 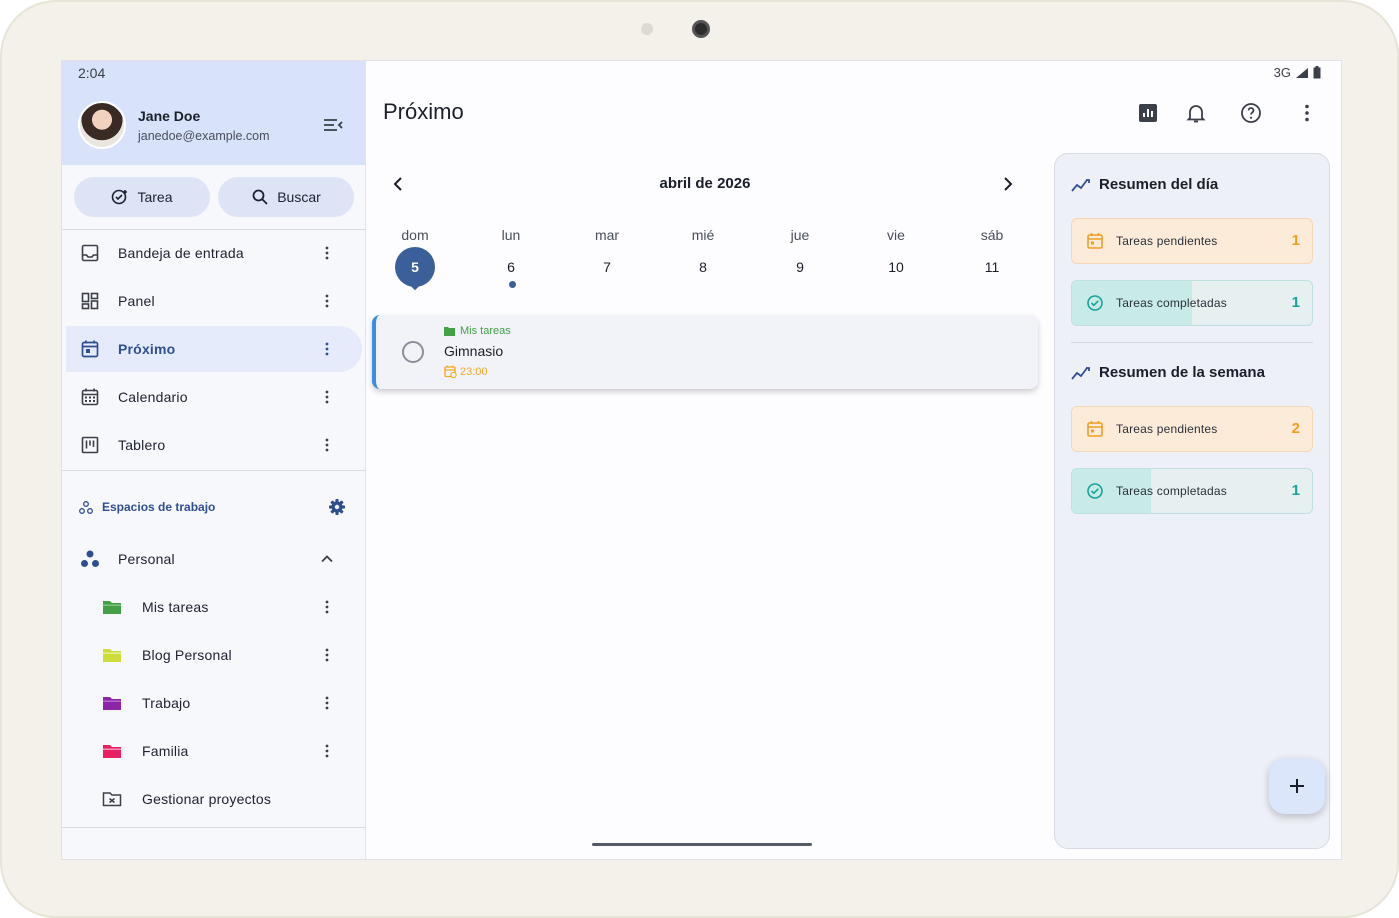 What do you see at coordinates (415, 267) in the screenshot?
I see `day-cell-selected: 5` at bounding box center [415, 267].